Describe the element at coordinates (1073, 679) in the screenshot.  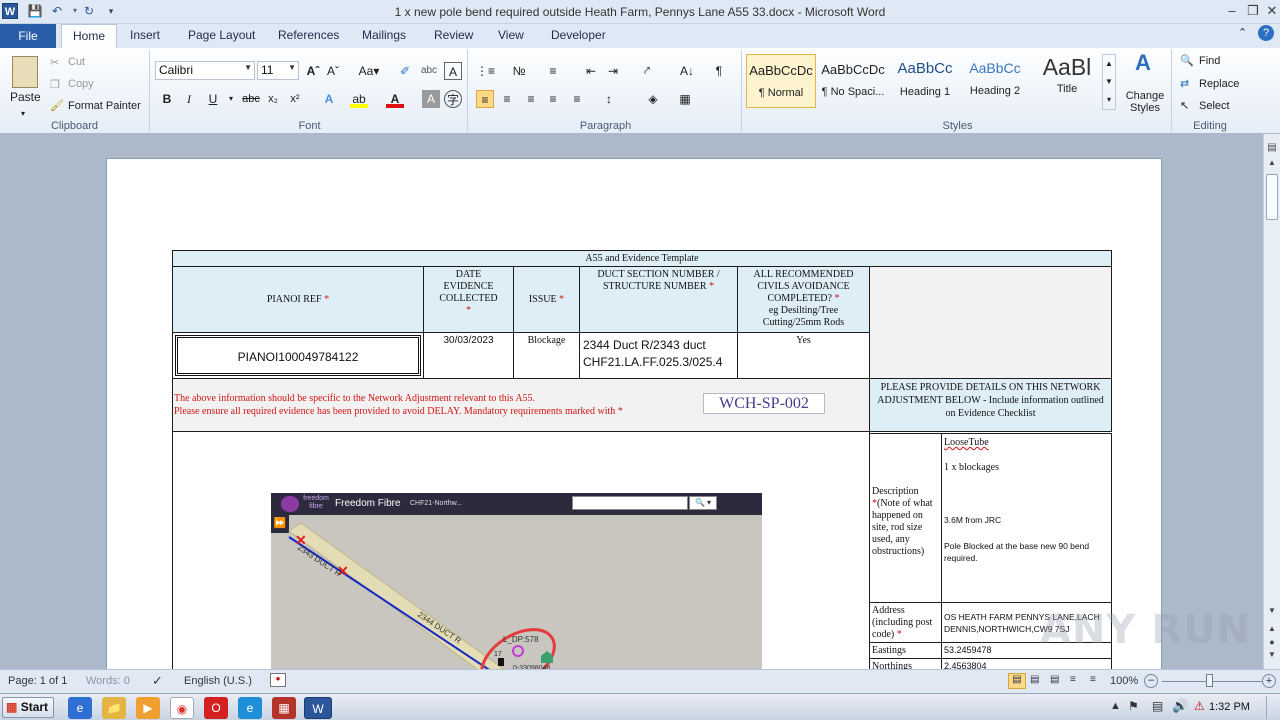
I see `outline-icon: ≡` at that location.